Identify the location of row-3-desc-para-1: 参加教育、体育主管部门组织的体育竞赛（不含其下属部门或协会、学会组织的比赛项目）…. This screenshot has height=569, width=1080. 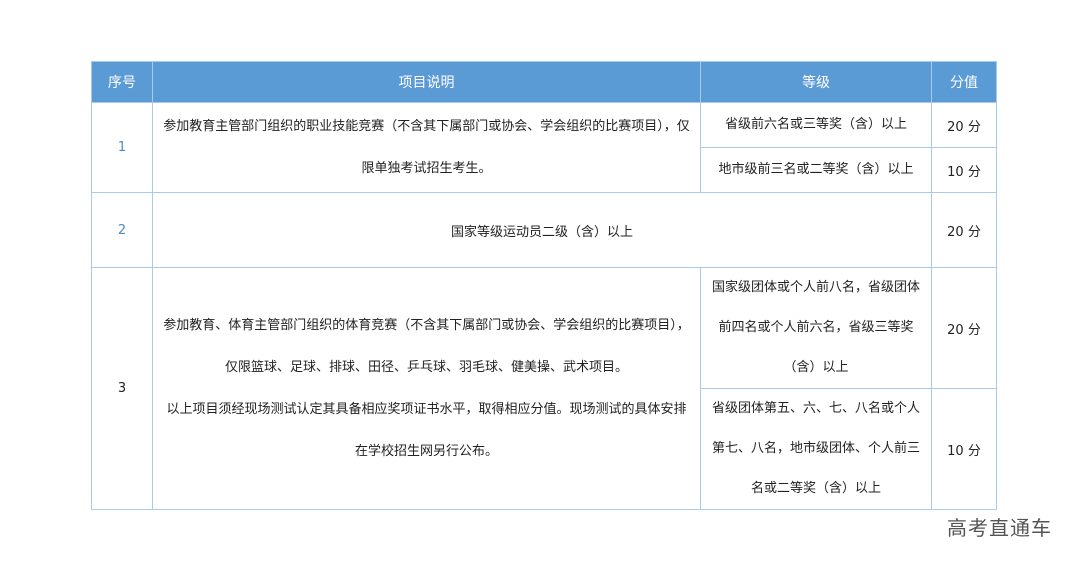
(426, 346).